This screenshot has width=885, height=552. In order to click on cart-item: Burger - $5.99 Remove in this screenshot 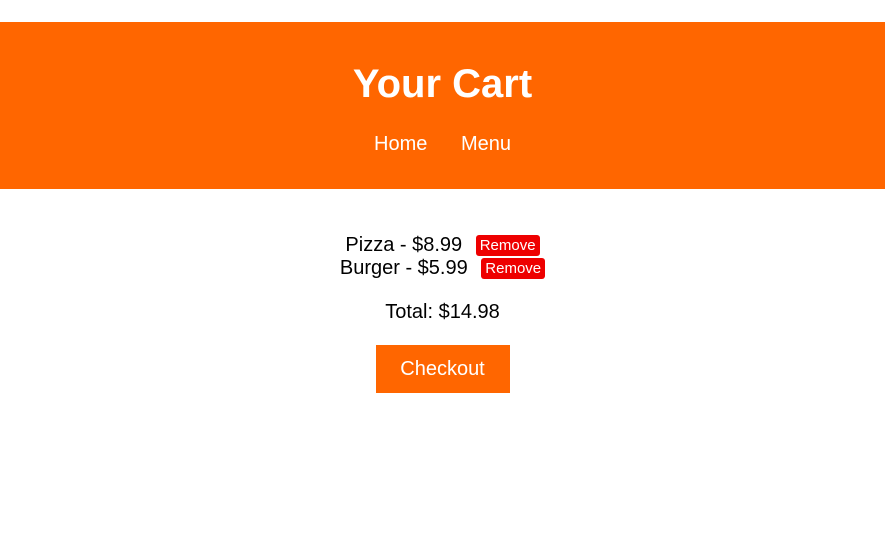, I will do `click(442, 268)`.